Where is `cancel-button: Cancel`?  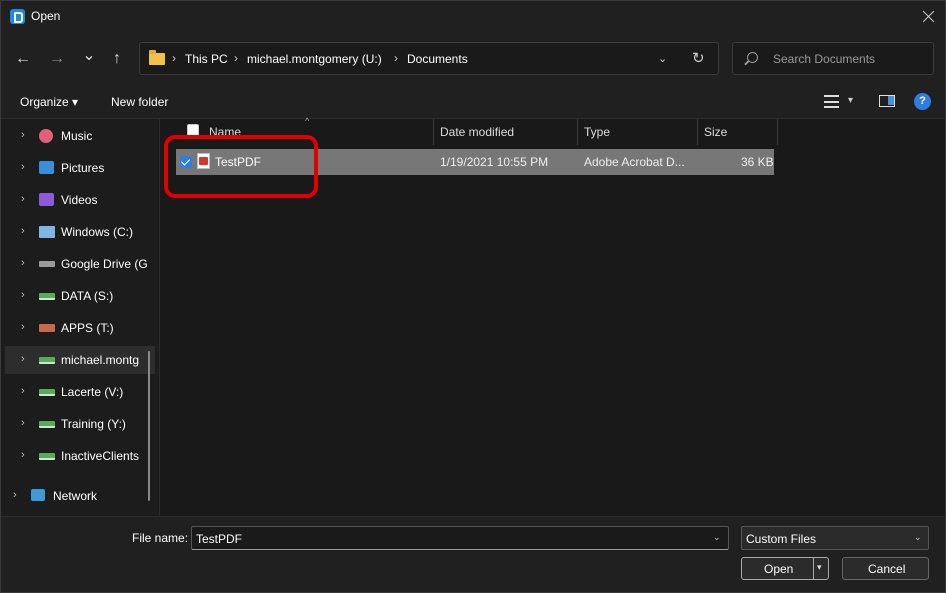 cancel-button: Cancel is located at coordinates (885, 568).